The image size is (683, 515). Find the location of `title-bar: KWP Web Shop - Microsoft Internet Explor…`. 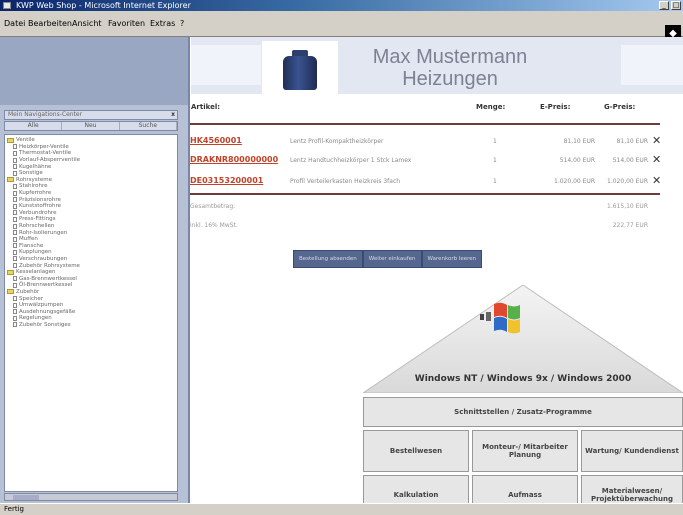

title-bar: KWP Web Shop - Microsoft Internet Explor… is located at coordinates (341, 5).